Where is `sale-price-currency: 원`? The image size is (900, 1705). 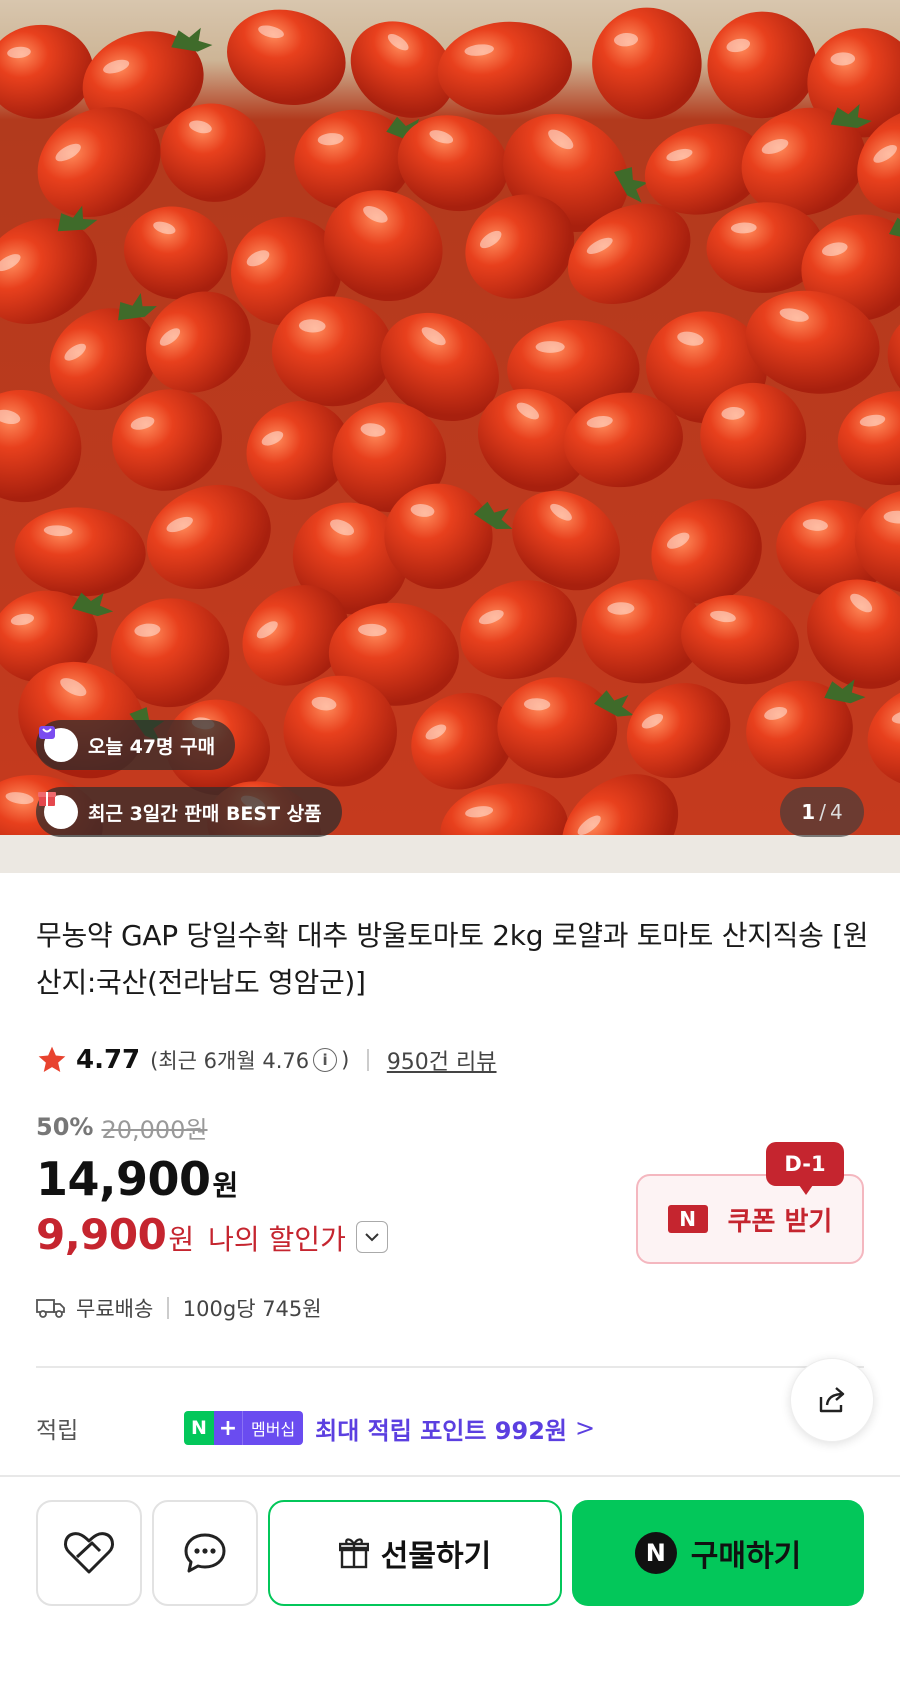
sale-price-currency: 원 is located at coordinates (225, 1185).